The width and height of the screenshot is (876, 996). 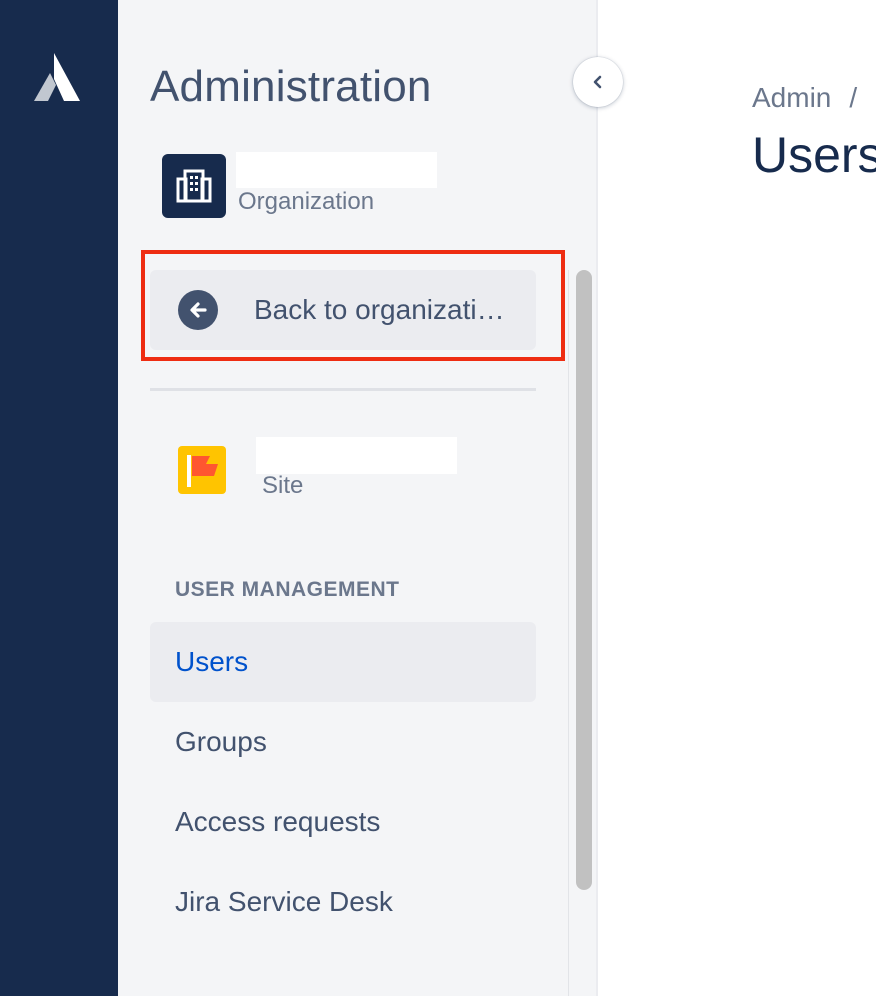 I want to click on organization-name-redacted, so click(x=336, y=170).